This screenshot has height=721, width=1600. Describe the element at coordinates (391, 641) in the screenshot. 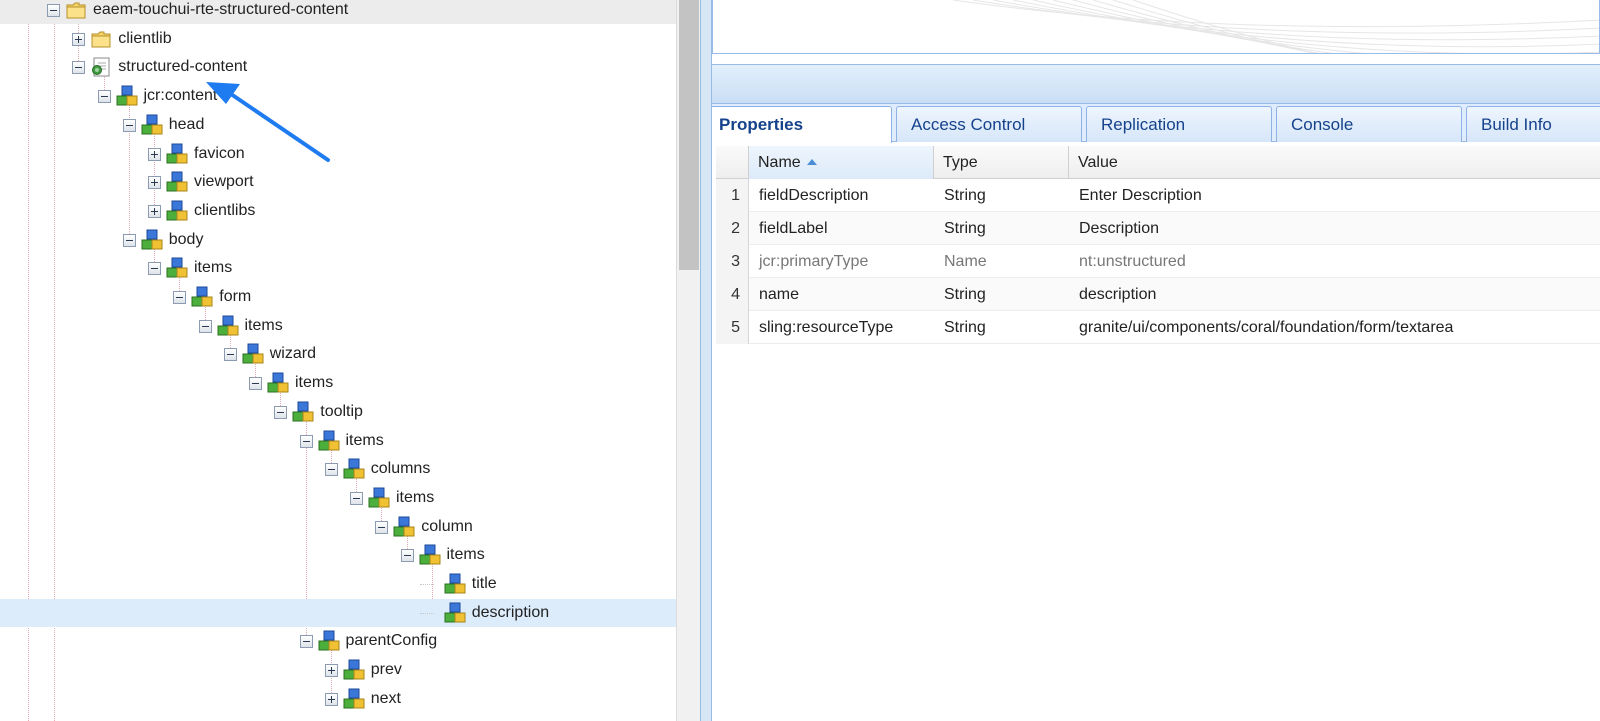

I see `tree-node-label: parentConfig` at that location.